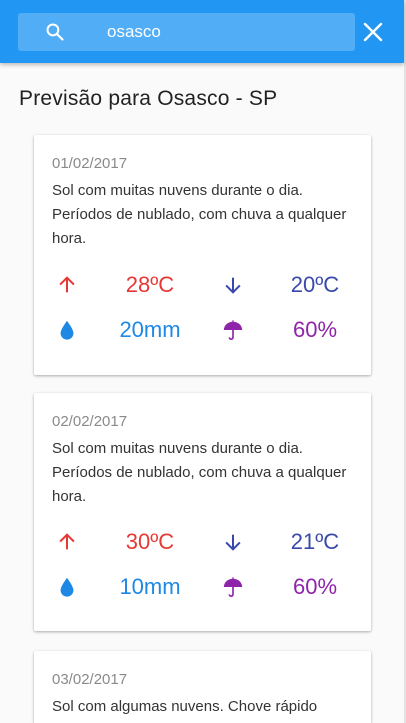 This screenshot has height=723, width=406. I want to click on rain-volume-value: 10mm, so click(150, 586).